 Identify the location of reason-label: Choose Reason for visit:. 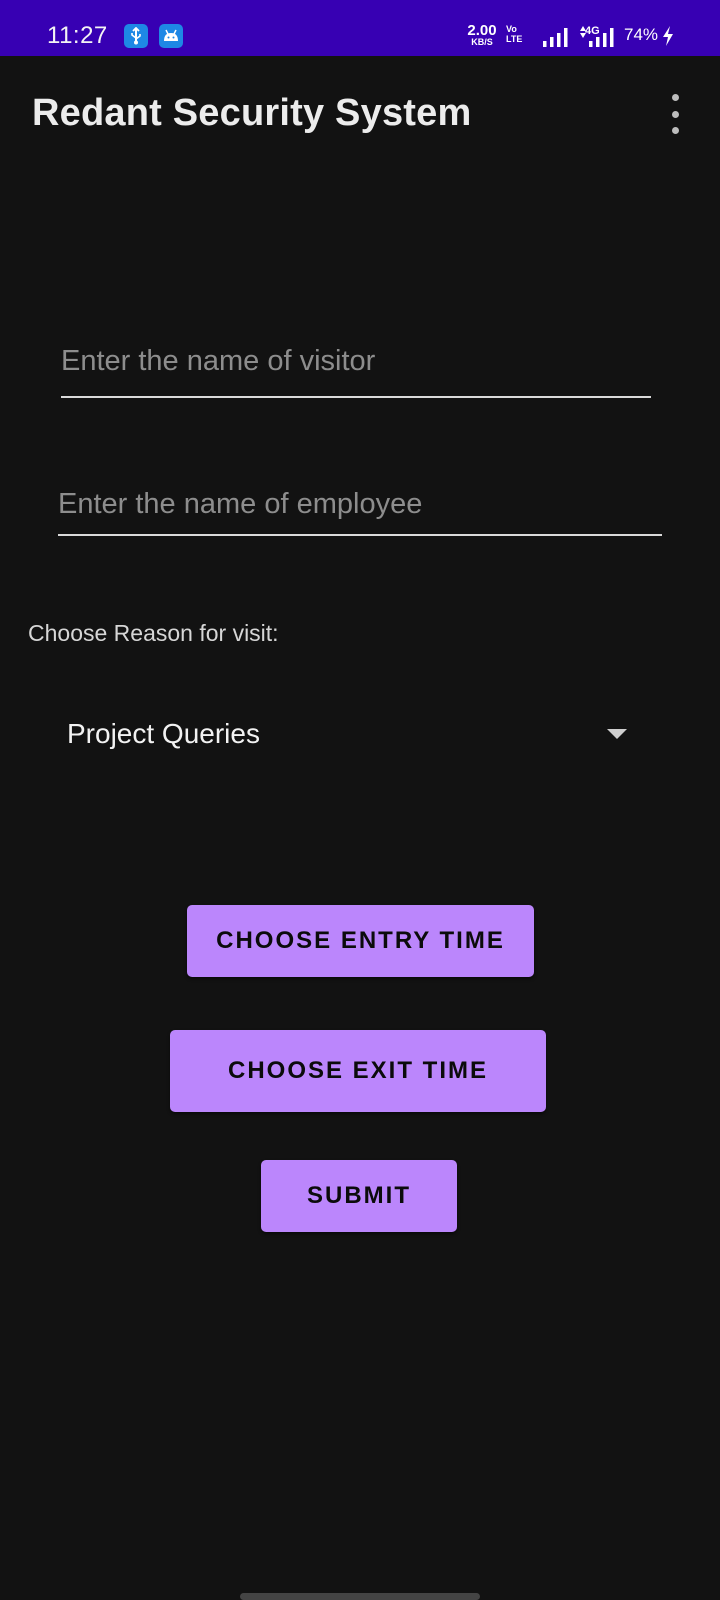
(153, 633).